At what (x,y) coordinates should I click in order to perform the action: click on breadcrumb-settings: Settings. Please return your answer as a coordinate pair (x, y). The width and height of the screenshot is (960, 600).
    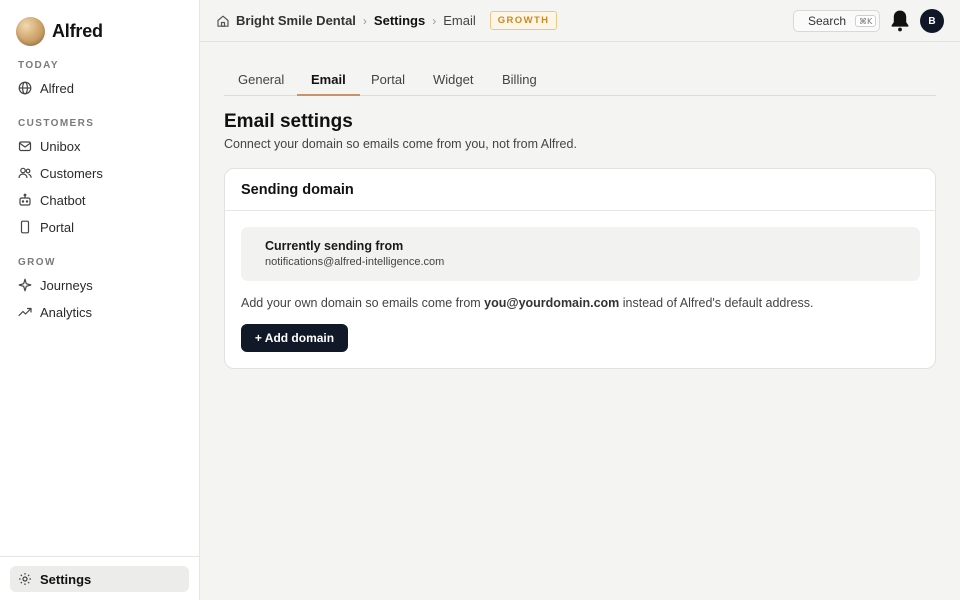
    Looking at the image, I should click on (399, 20).